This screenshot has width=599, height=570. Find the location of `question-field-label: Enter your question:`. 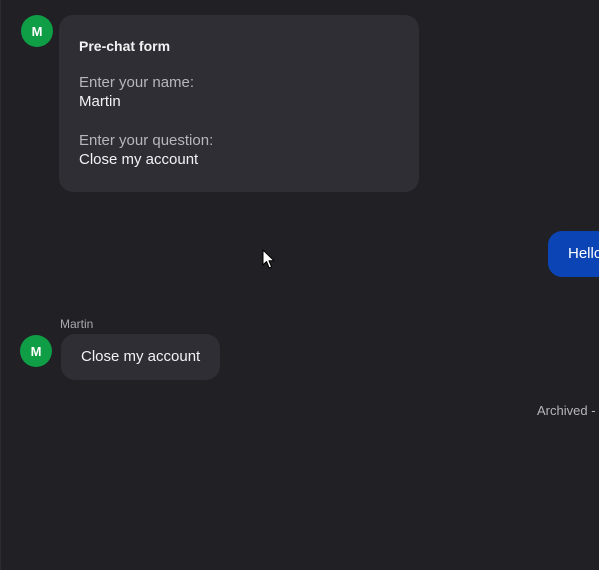

question-field-label: Enter your question: is located at coordinates (146, 140).